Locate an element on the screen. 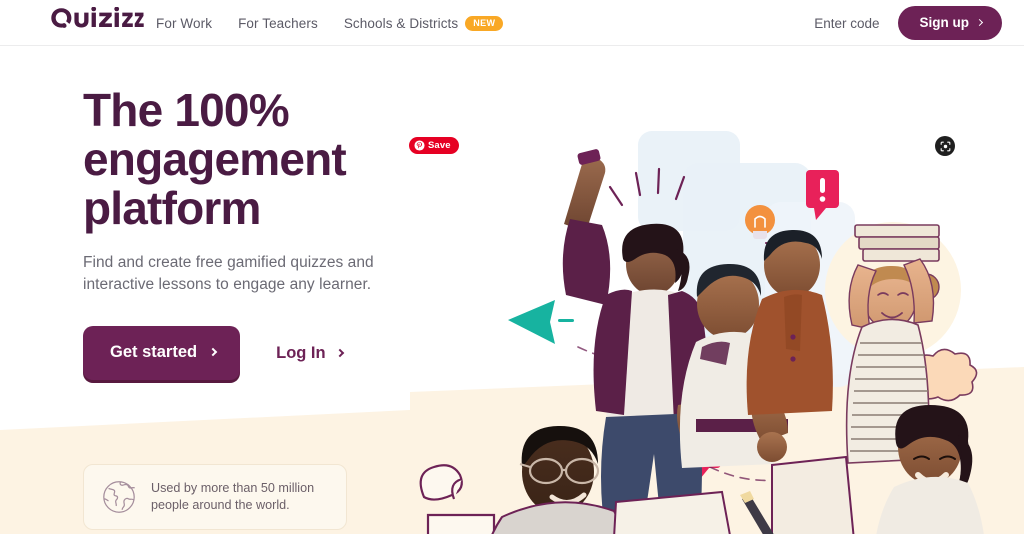 Image resolution: width=1024 pixels, height=534 pixels. get-started-label: Get started is located at coordinates (154, 352).